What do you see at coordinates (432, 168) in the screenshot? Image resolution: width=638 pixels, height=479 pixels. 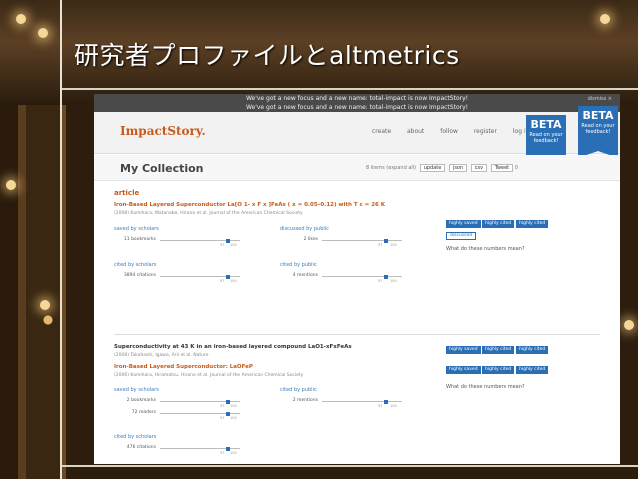 I see `update-button: update` at bounding box center [432, 168].